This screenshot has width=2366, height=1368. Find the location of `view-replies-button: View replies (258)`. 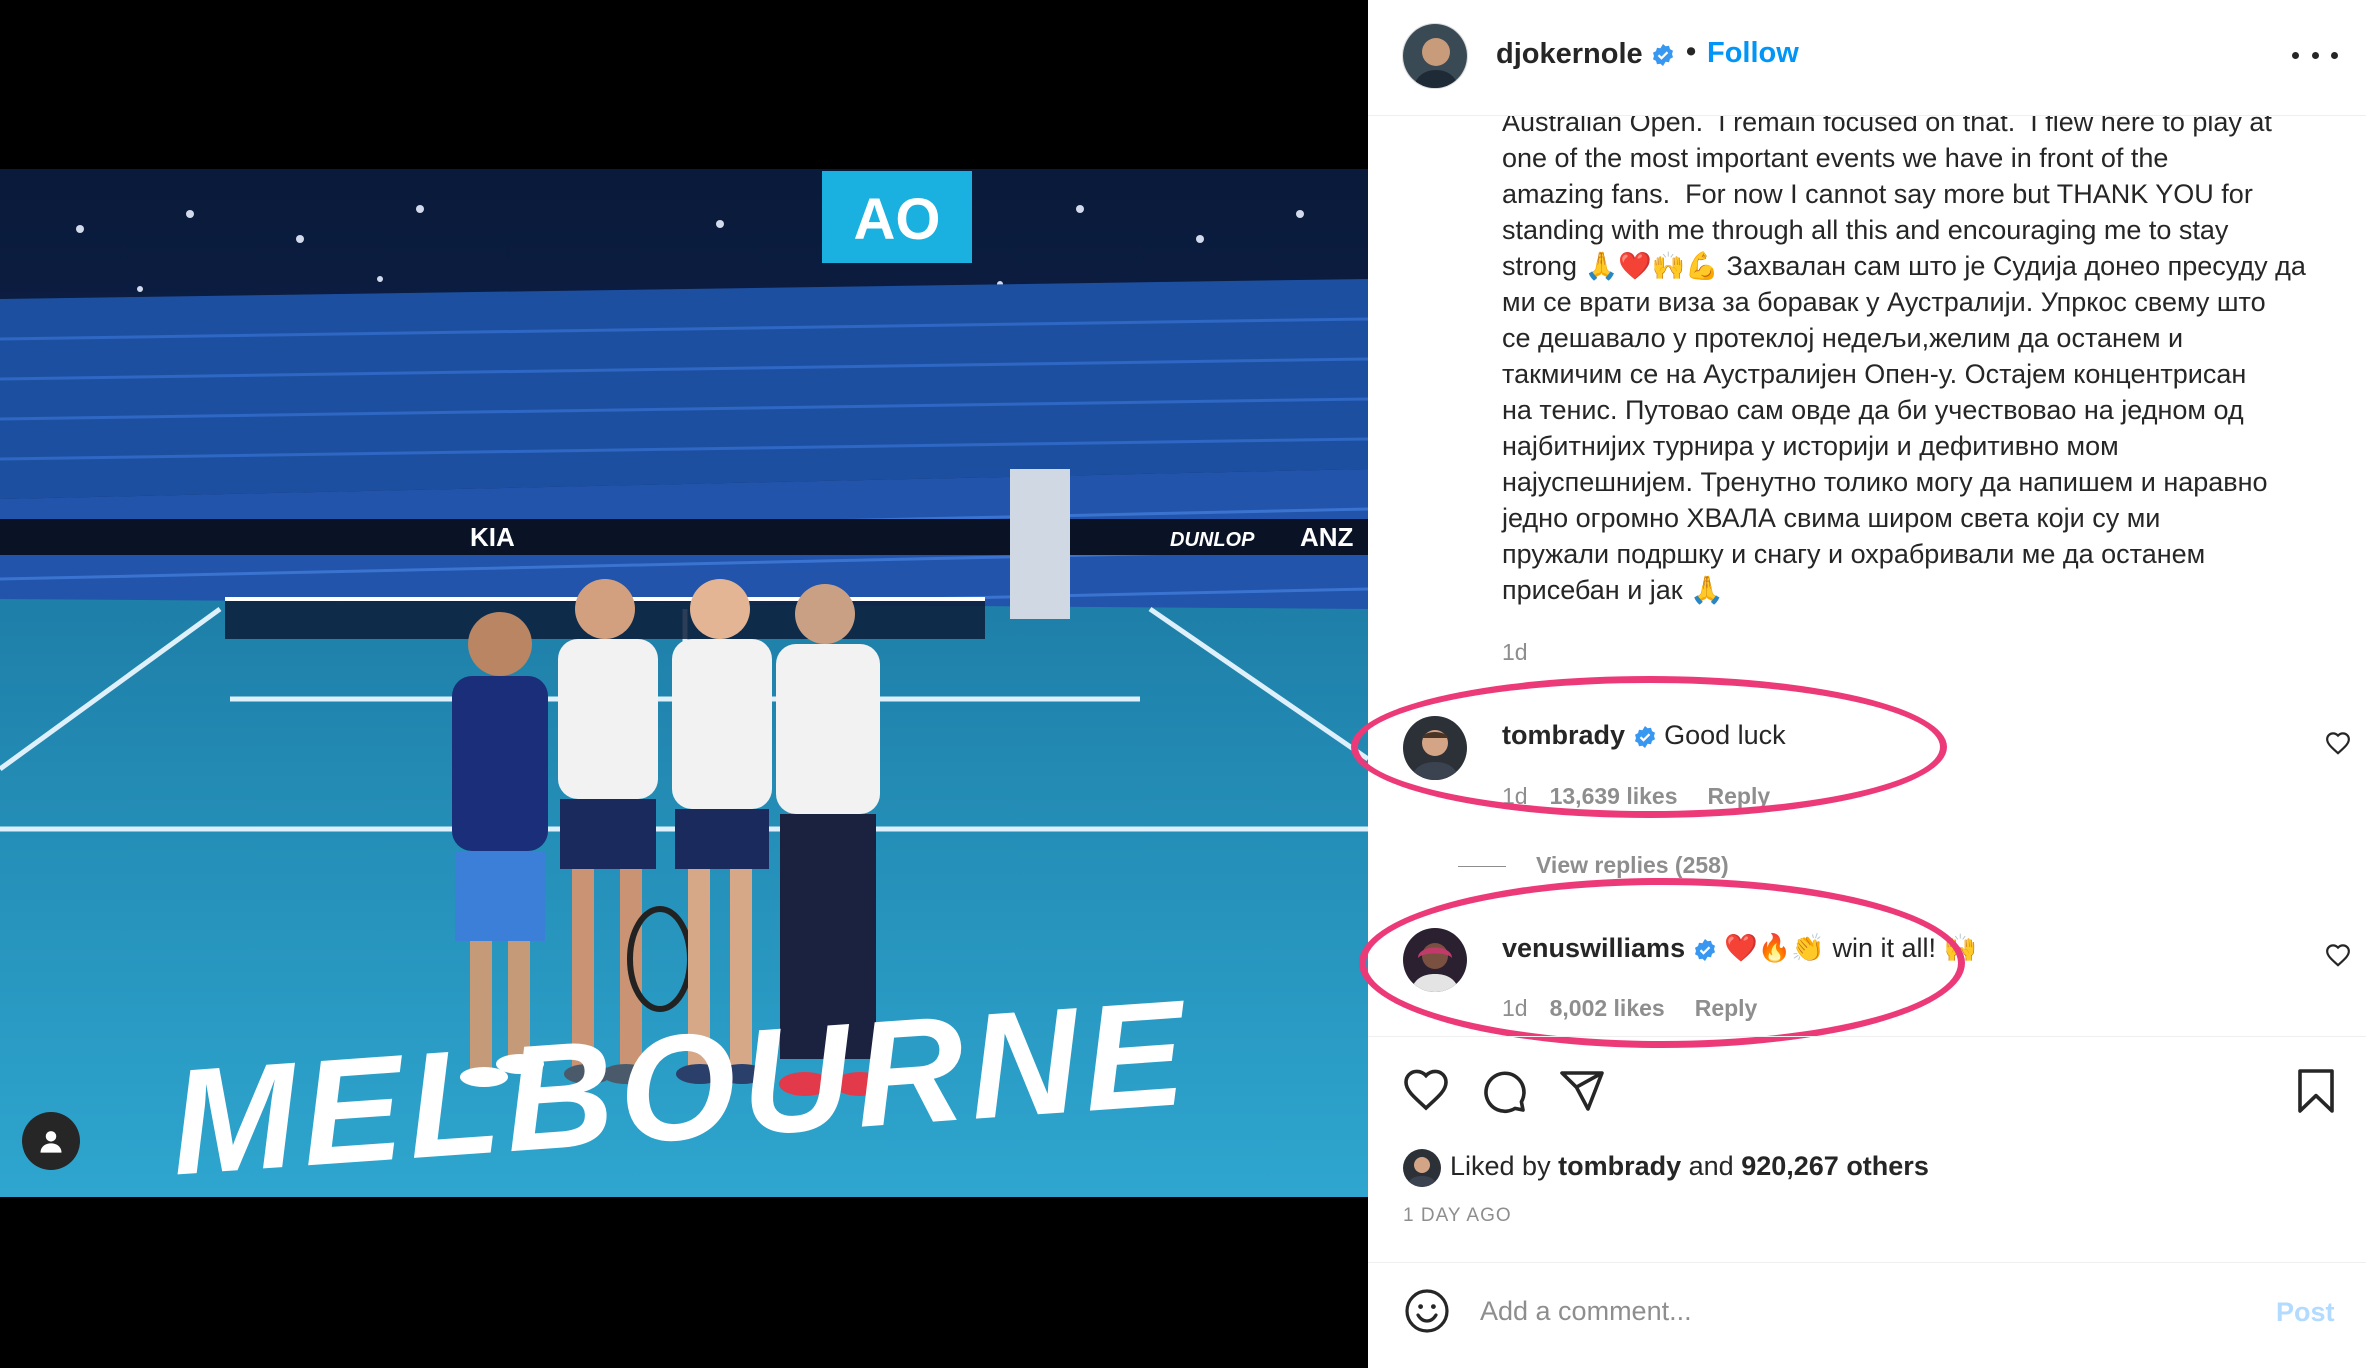

view-replies-button: View replies (258) is located at coordinates (1593, 865).